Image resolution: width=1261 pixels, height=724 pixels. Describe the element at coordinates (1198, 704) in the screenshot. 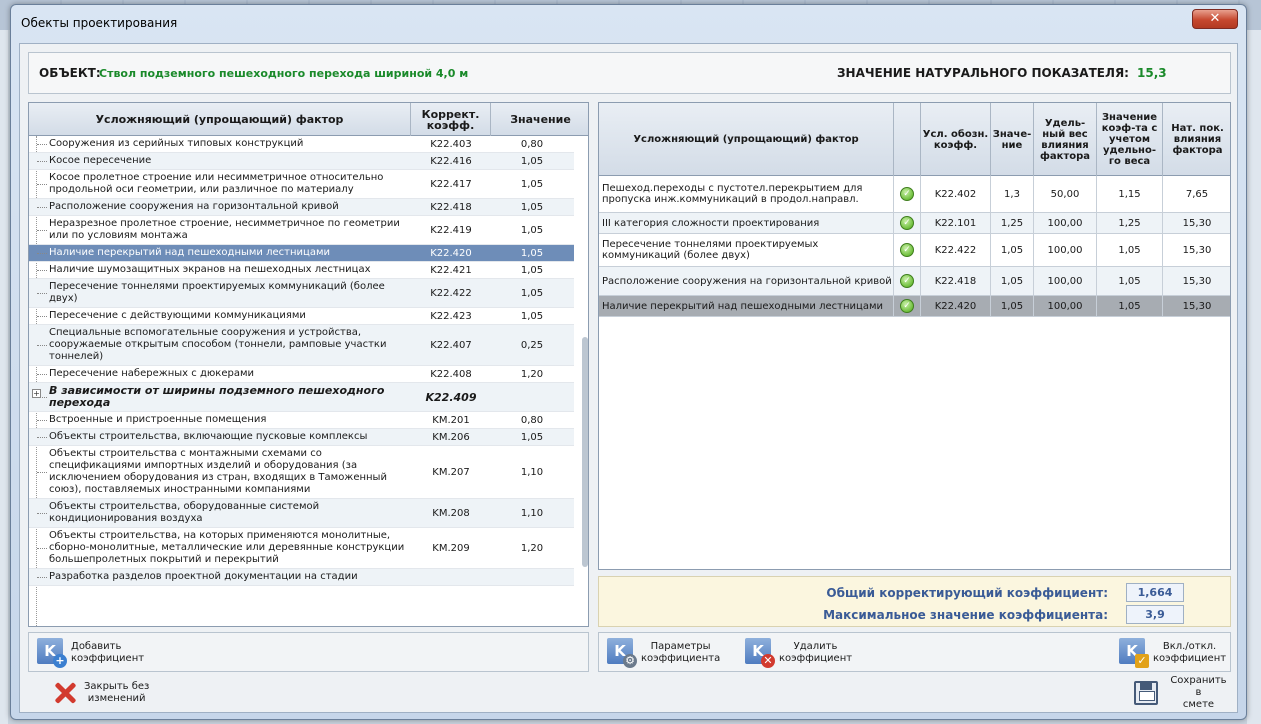

I see `save-label-2: смете` at that location.